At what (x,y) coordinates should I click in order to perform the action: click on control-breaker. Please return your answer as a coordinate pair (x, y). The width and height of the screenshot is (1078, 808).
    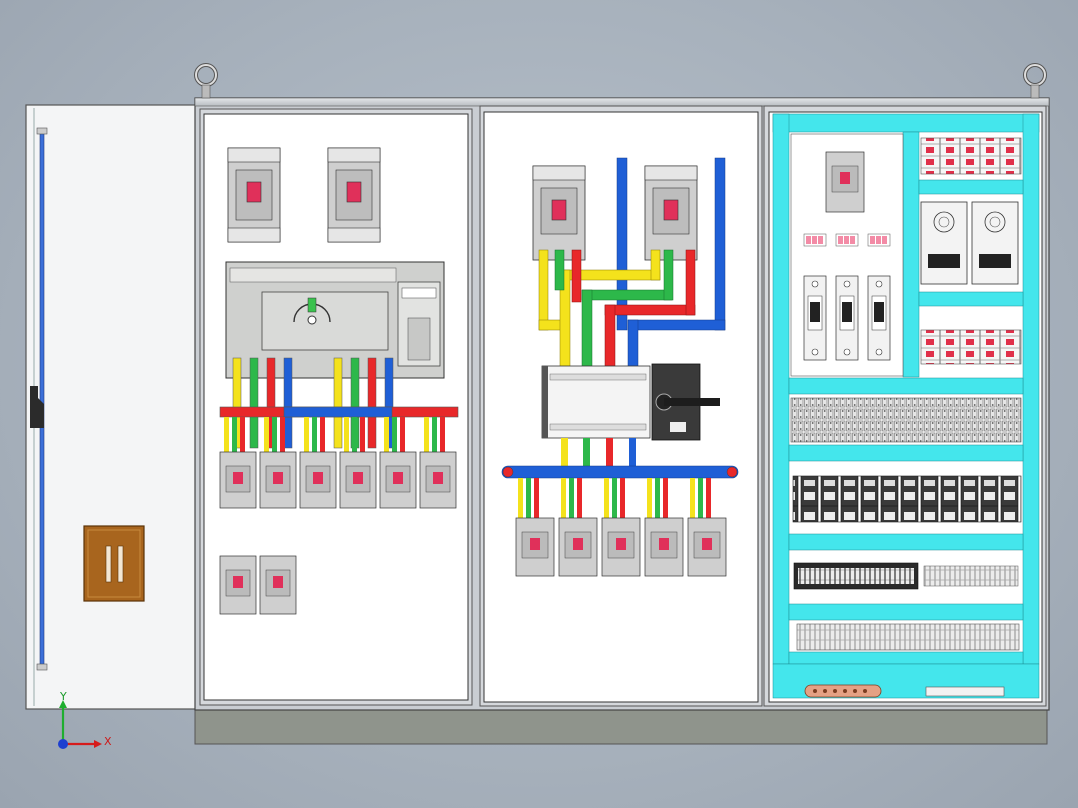
    Looking at the image, I should click on (845, 182).